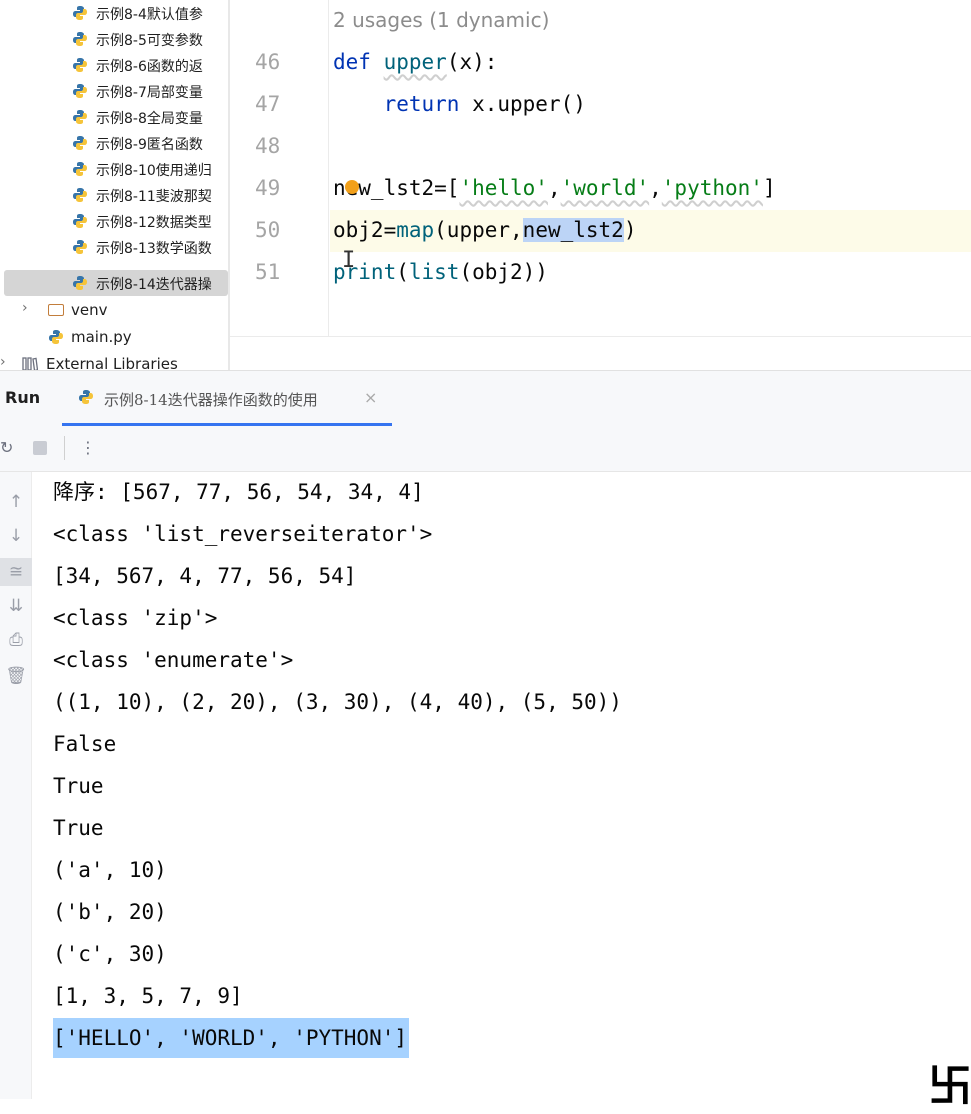 This screenshot has height=1114, width=971. What do you see at coordinates (238, 492) in the screenshot?
I see `console-line: 降序: [567, 77, 56, 54, 34, 4]` at bounding box center [238, 492].